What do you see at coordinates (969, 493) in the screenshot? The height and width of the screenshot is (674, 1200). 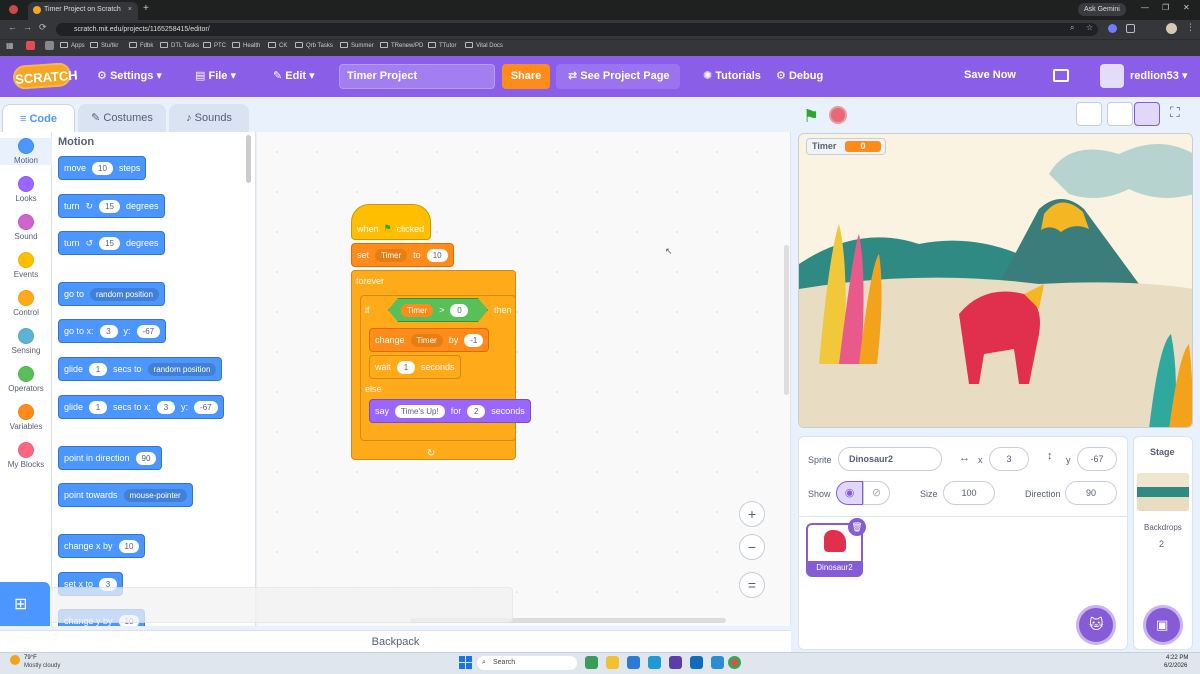 I see `size-field: 100` at bounding box center [969, 493].